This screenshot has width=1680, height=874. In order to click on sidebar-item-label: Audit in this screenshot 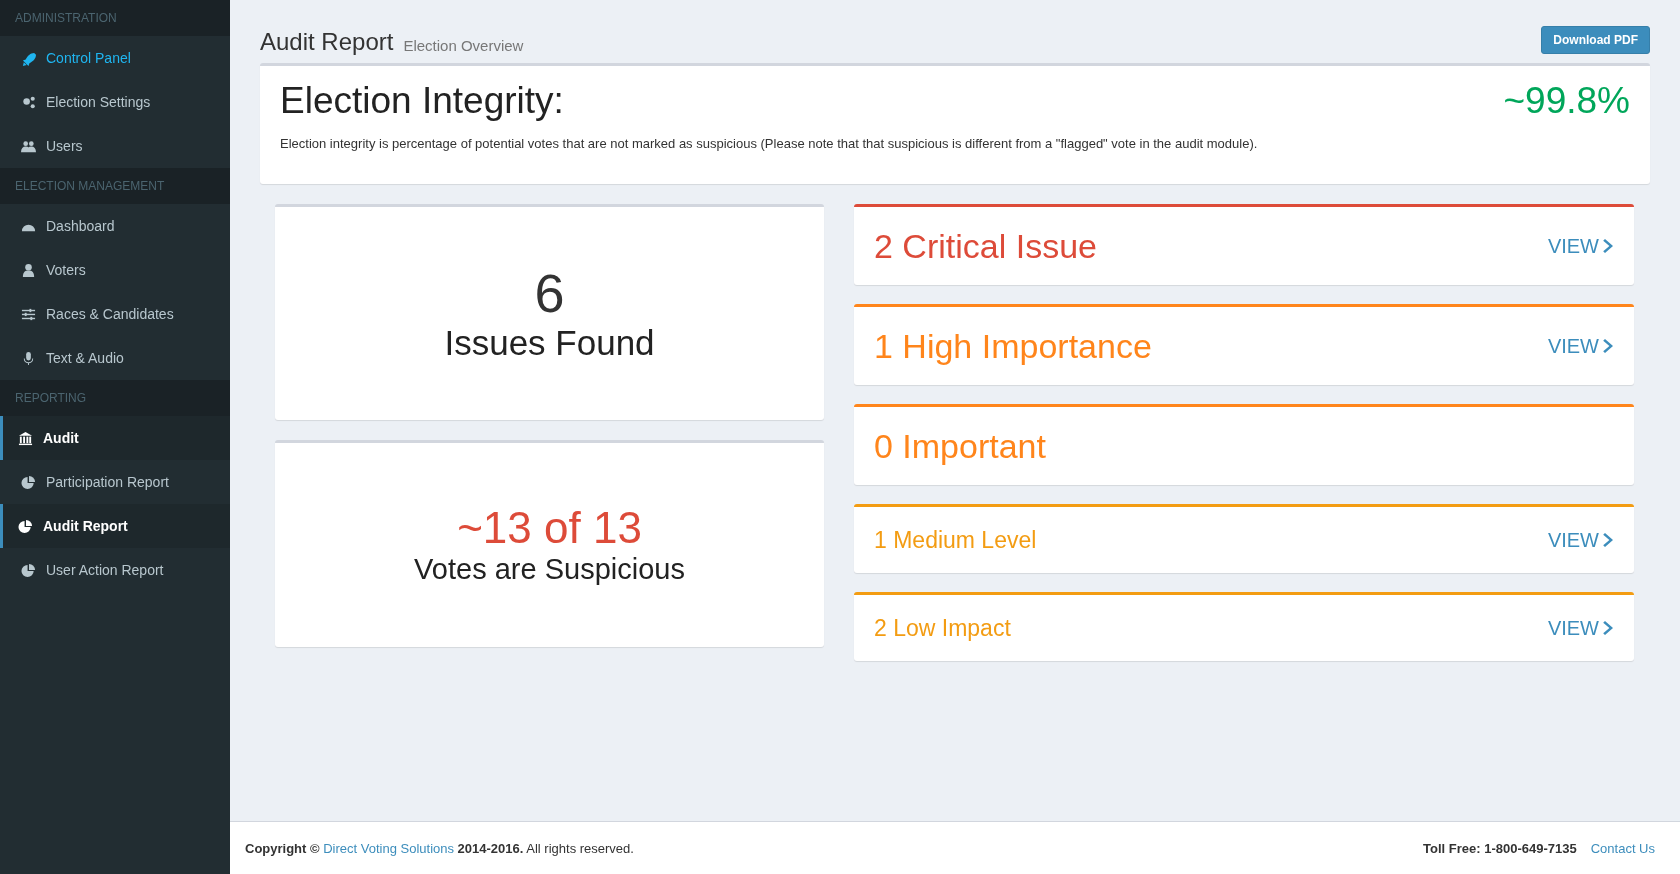, I will do `click(61, 438)`.